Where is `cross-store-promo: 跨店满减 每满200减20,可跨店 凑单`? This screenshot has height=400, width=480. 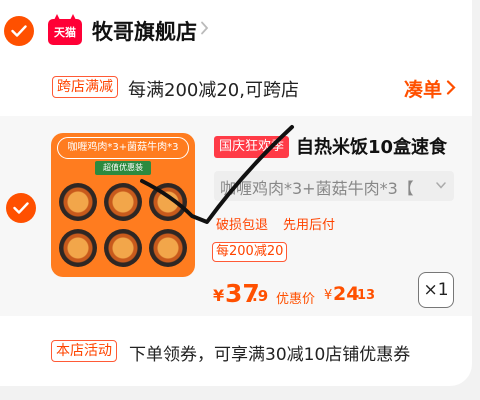
cross-store-promo: 跨店满减 每满200减20,可跨店 凑单 is located at coordinates (236, 89).